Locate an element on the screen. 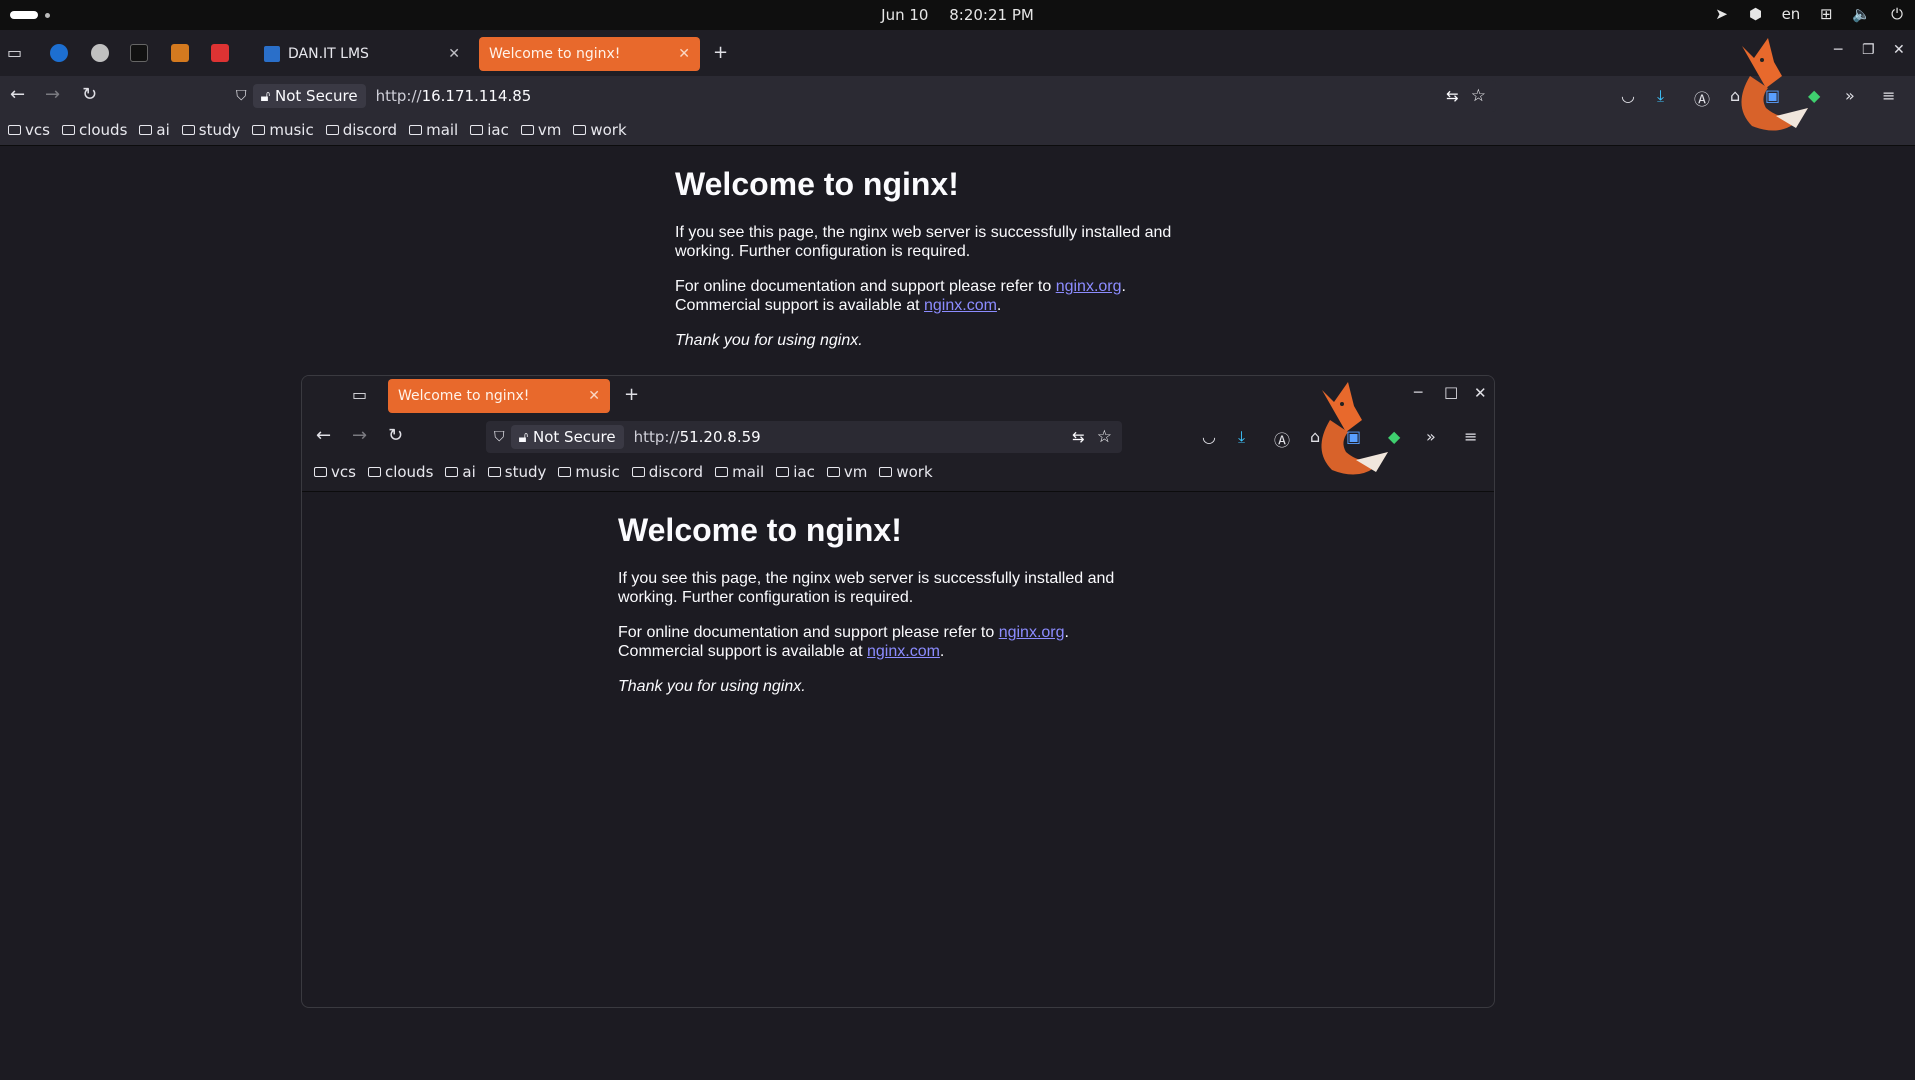  pinned-tab-docker-icon is located at coordinates (59, 53).